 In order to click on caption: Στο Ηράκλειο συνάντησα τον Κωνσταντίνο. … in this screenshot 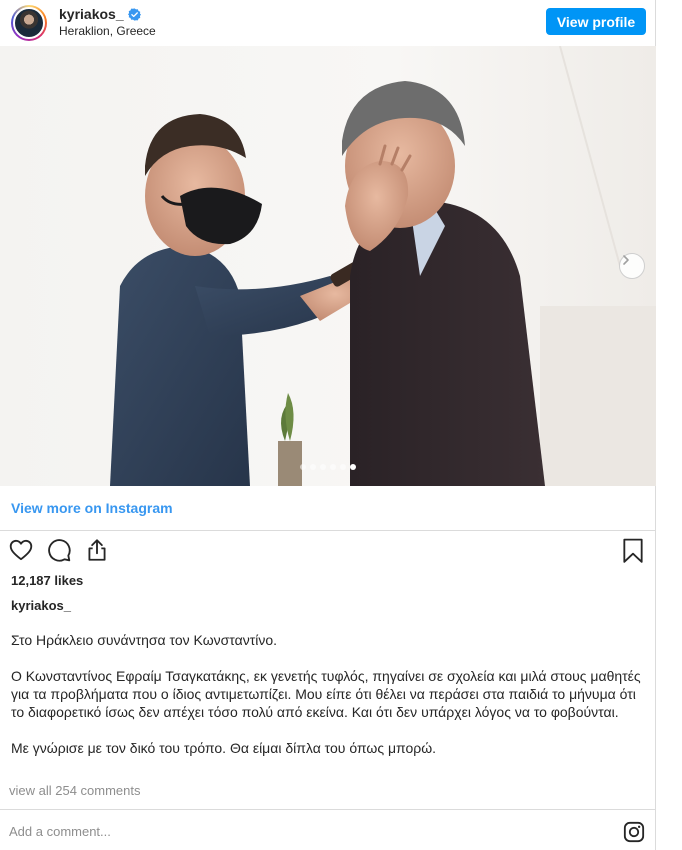, I will do `click(326, 694)`.